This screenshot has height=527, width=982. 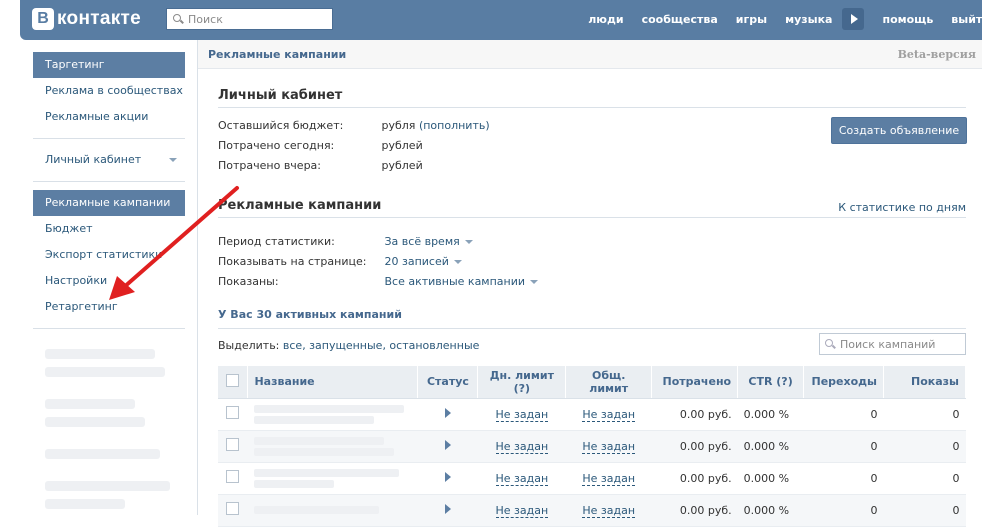 What do you see at coordinates (354, 125) in the screenshot?
I see `budget-row: Оставшийся бюджет: рубля (пополнить)` at bounding box center [354, 125].